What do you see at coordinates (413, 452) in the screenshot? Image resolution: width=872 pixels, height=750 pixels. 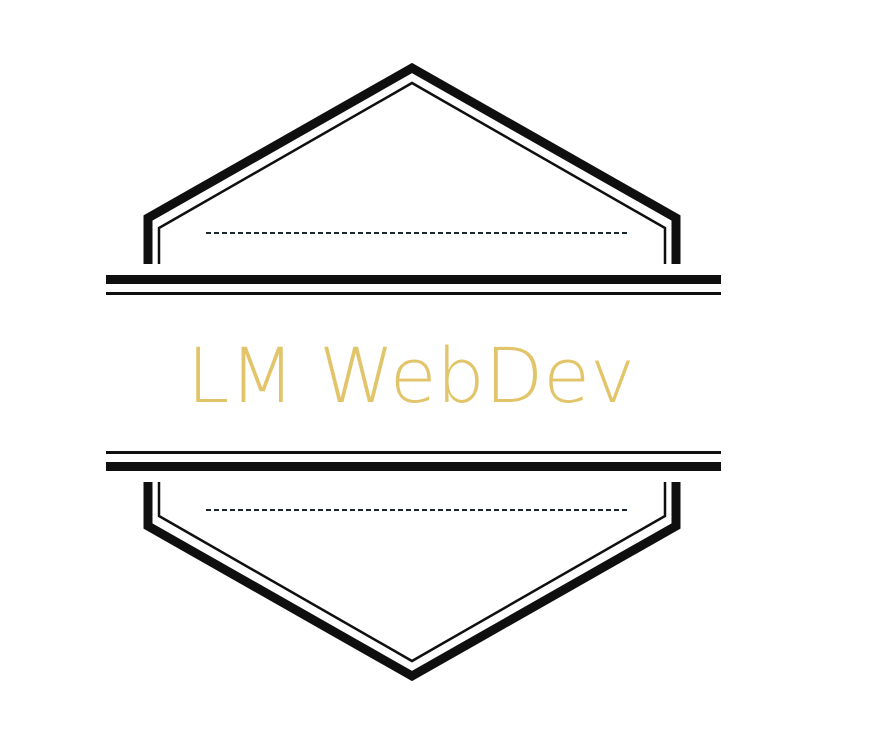 I see `bottom-thin-bar` at bounding box center [413, 452].